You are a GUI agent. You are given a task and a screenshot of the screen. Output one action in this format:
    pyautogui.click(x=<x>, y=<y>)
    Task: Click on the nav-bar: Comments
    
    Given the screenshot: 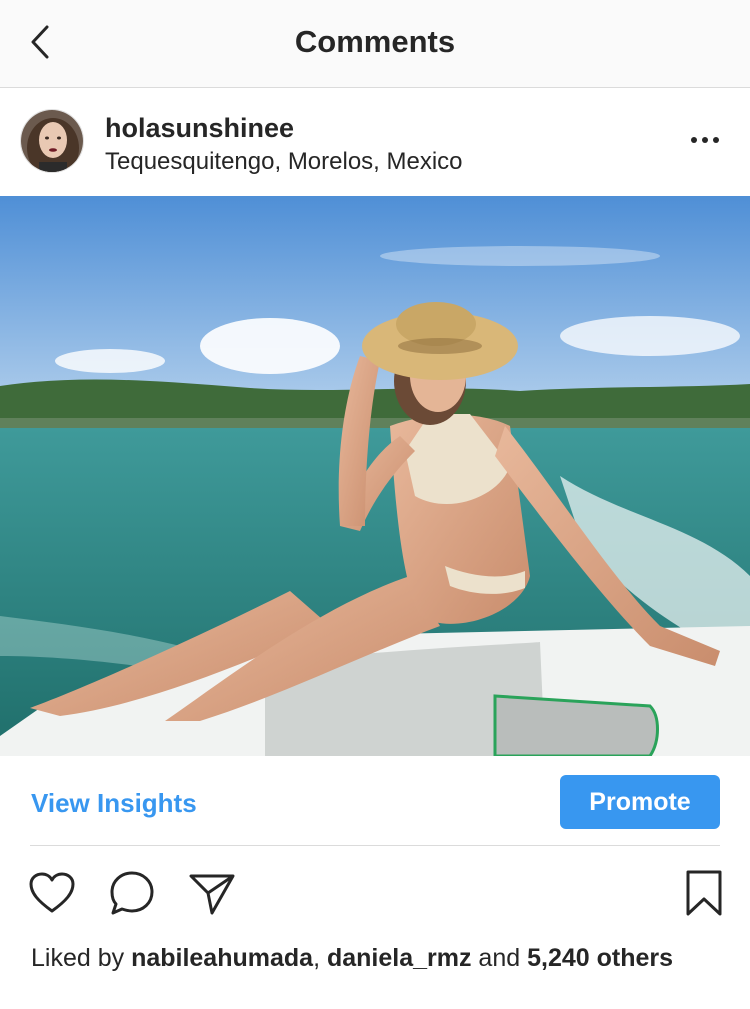 What is the action you would take?
    pyautogui.click(x=375, y=44)
    